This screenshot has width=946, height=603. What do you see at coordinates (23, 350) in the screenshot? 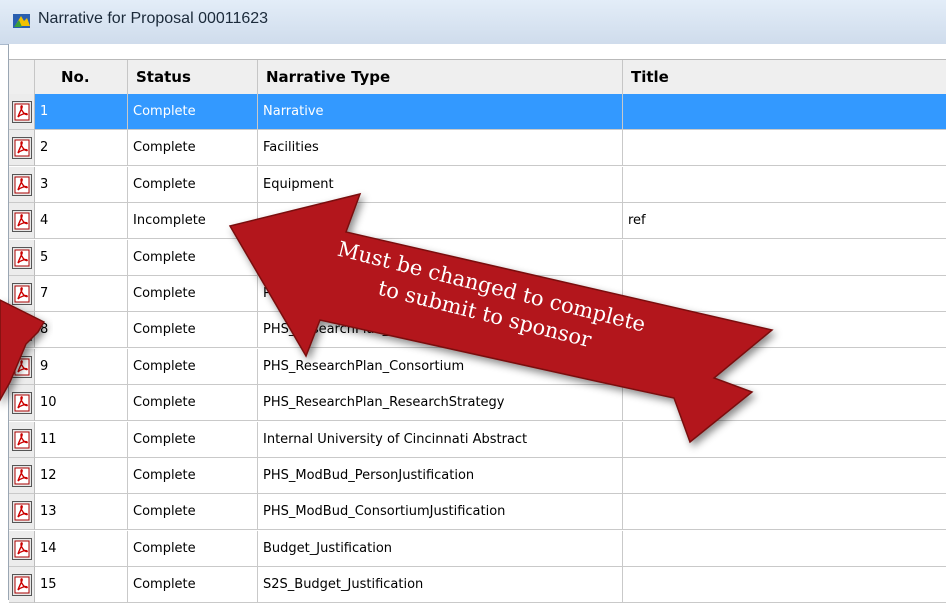
I see `small-arrow-shape` at bounding box center [23, 350].